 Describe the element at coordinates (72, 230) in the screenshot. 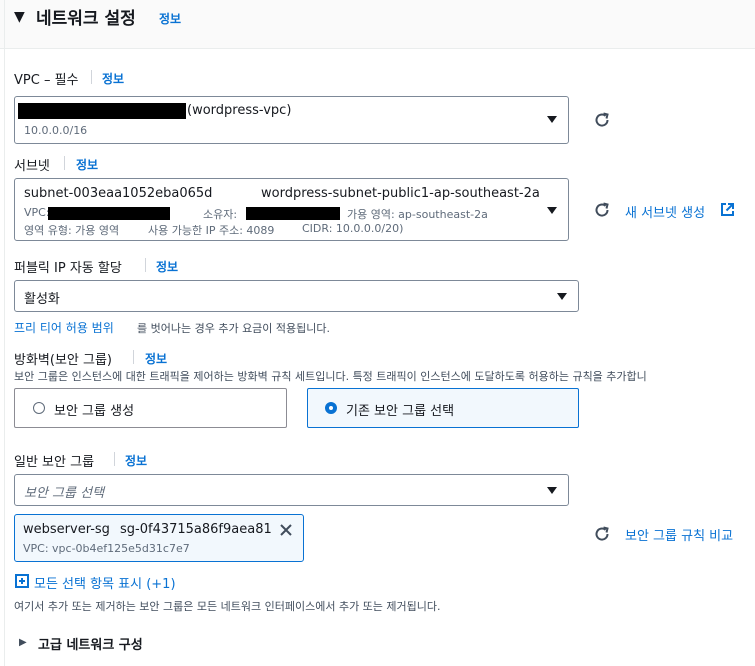

I see `subnet-zone-type: 영역 유형: 가용 영역` at that location.